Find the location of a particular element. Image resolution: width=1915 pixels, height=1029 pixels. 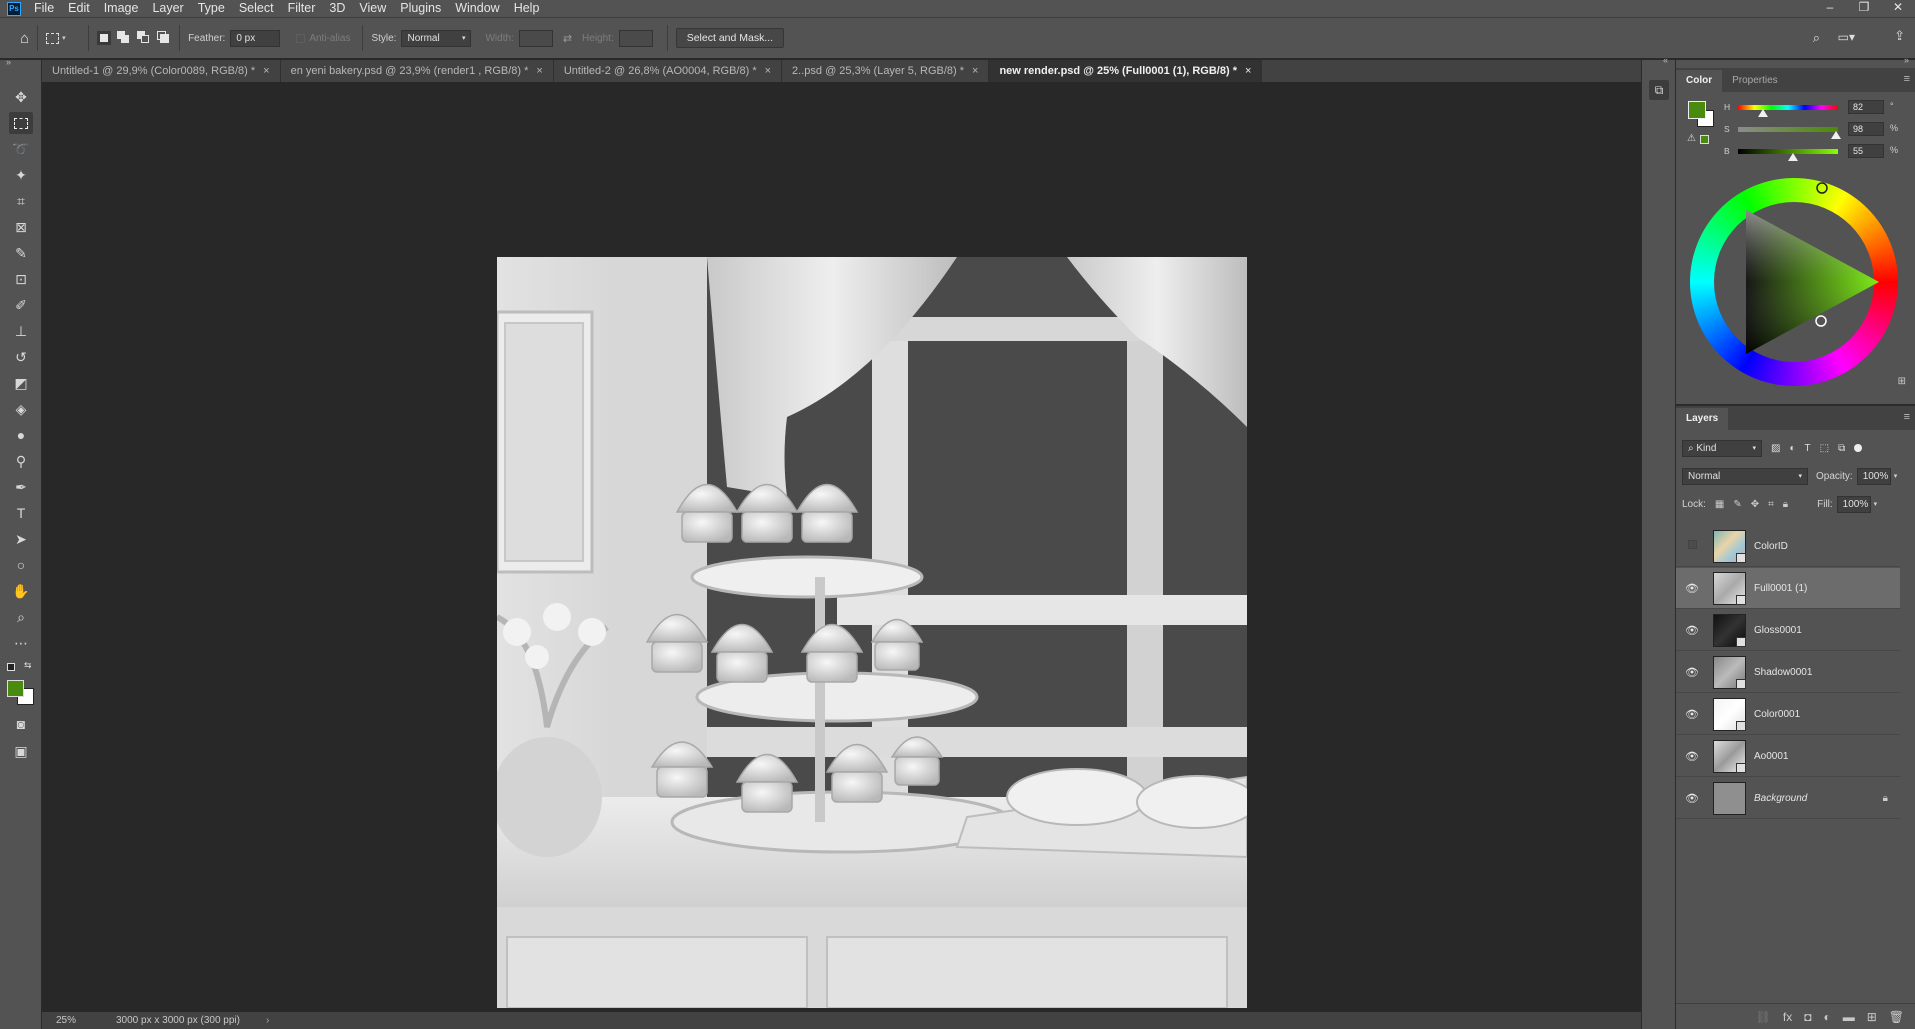

layer-row: ColorID is located at coordinates (1788, 546).